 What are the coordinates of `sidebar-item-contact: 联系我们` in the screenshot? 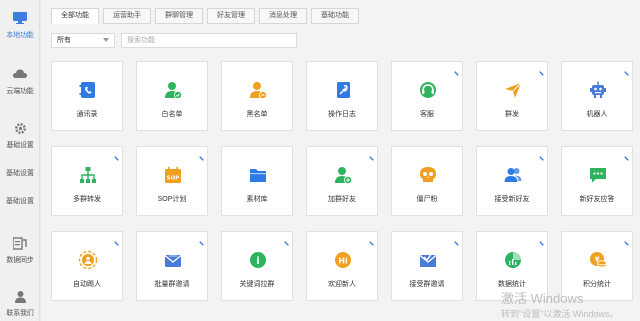 It's located at (20, 301).